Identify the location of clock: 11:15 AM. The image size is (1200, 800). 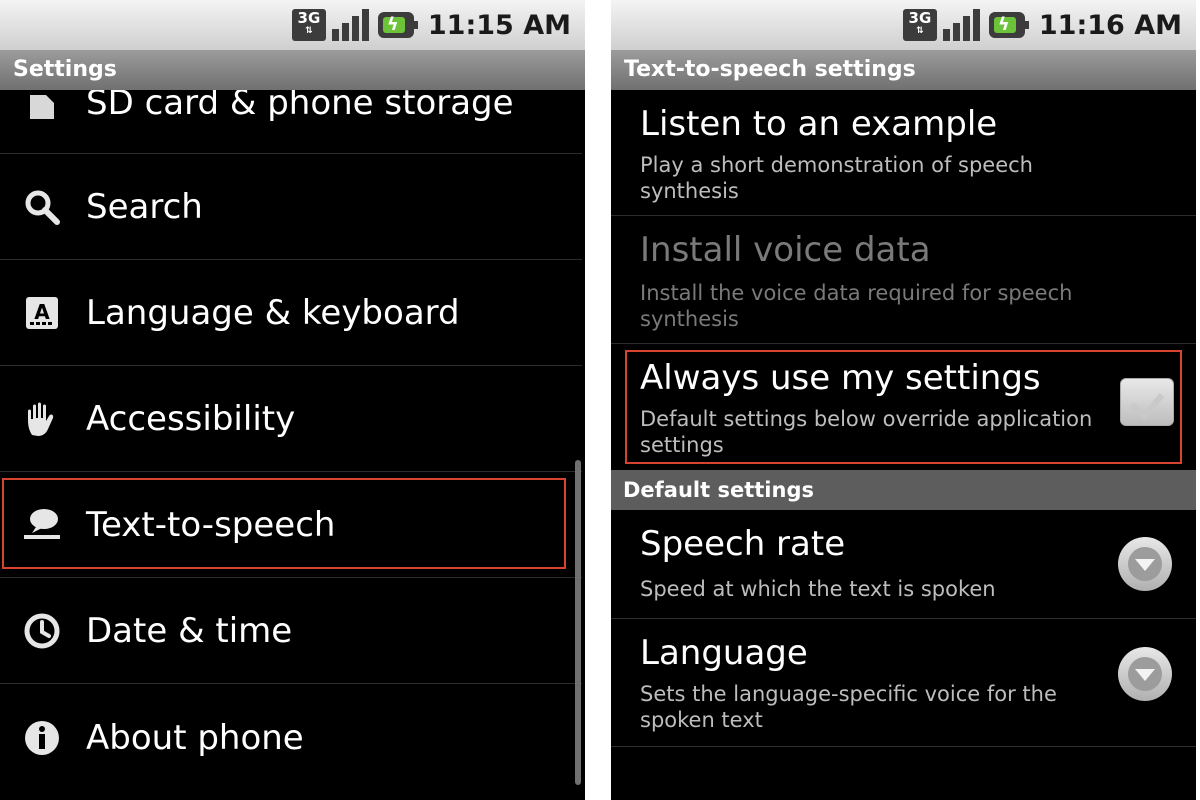
(499, 25).